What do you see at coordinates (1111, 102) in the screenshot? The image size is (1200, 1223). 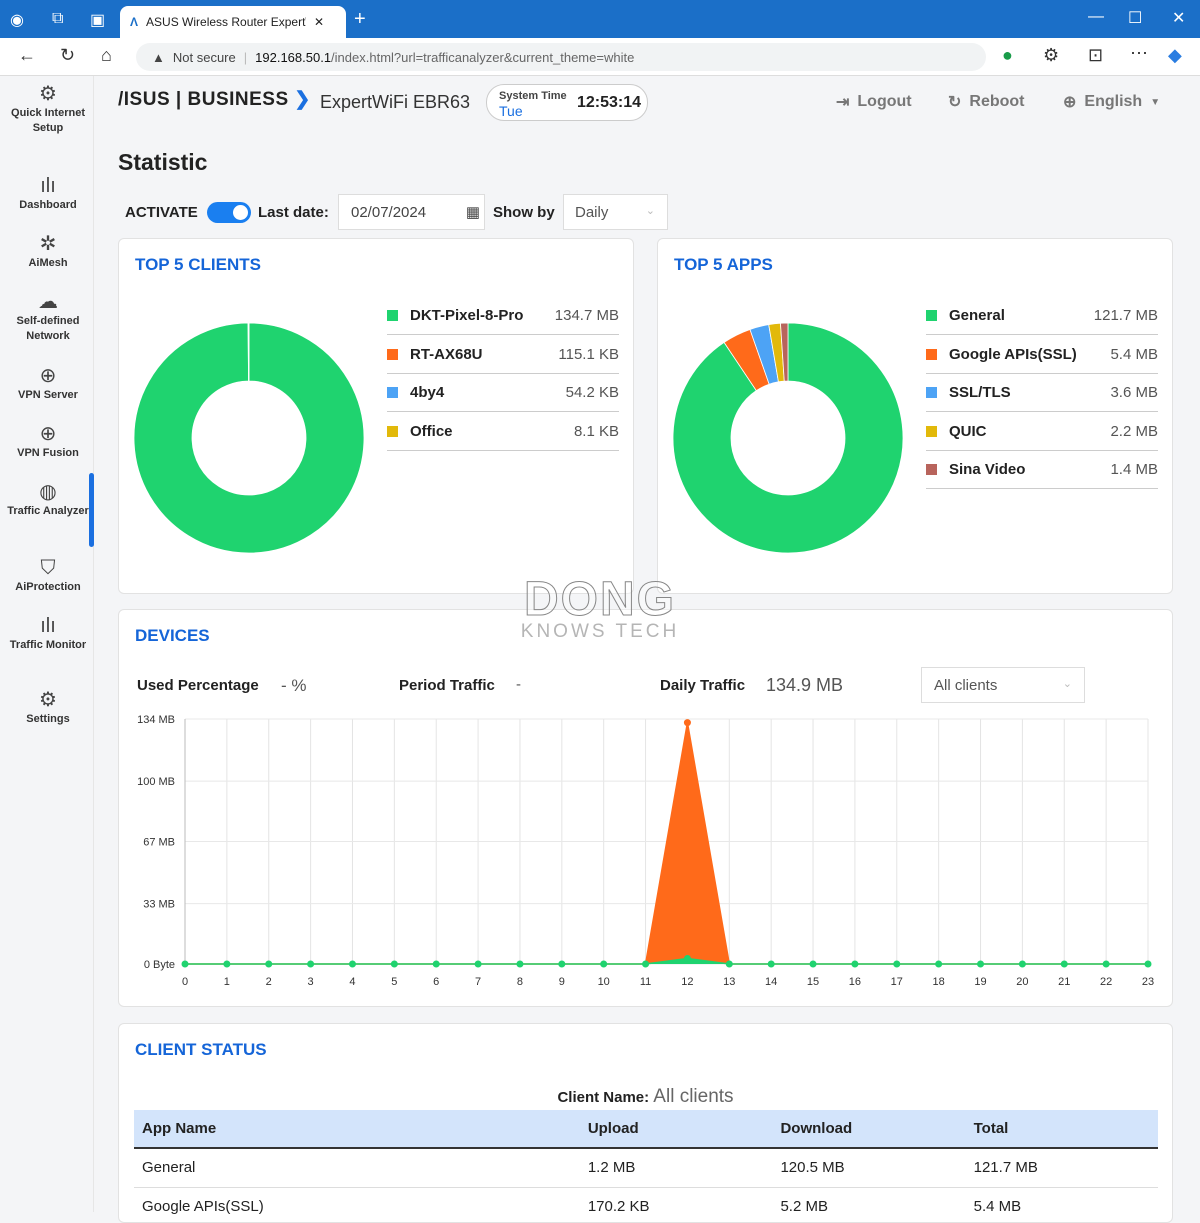 I see `language-select: ⊕English▼` at bounding box center [1111, 102].